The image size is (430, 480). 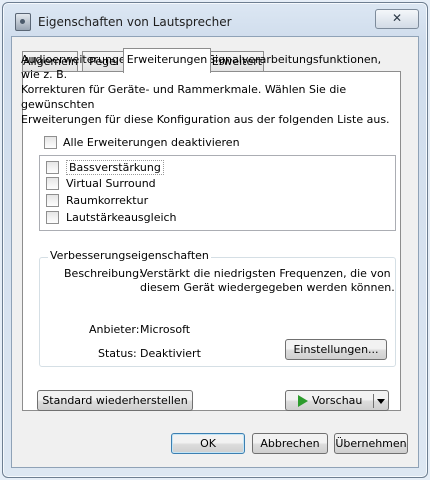 What do you see at coordinates (115, 167) in the screenshot?
I see `bass-boost-label: Bassverstärkung` at bounding box center [115, 167].